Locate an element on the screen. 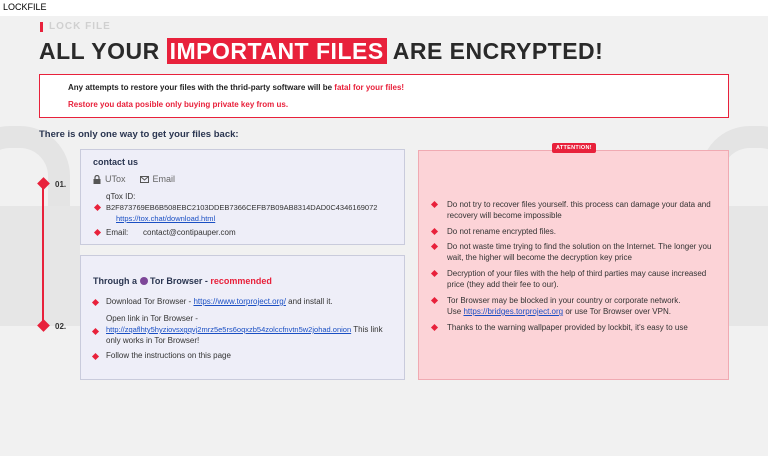 This screenshot has width=768, height=456. timeline-line is located at coordinates (43, 254).